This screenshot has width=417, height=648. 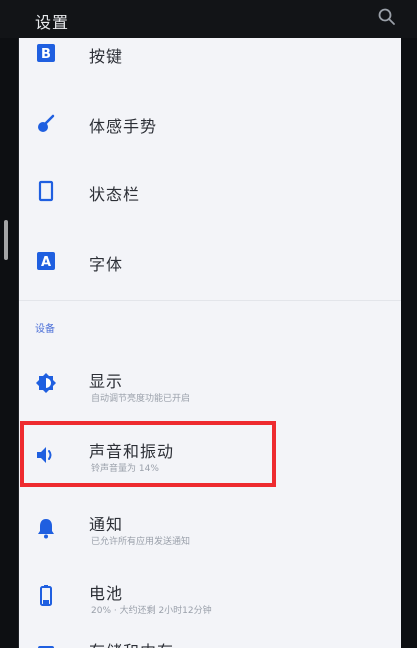 I want to click on gesture-icon, so click(x=46, y=123).